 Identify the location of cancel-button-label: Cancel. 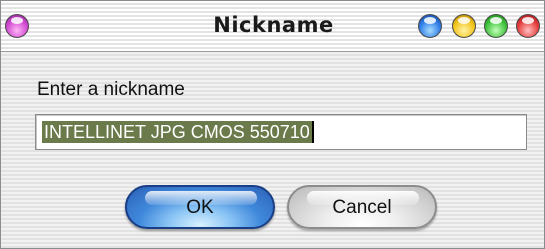
(362, 207).